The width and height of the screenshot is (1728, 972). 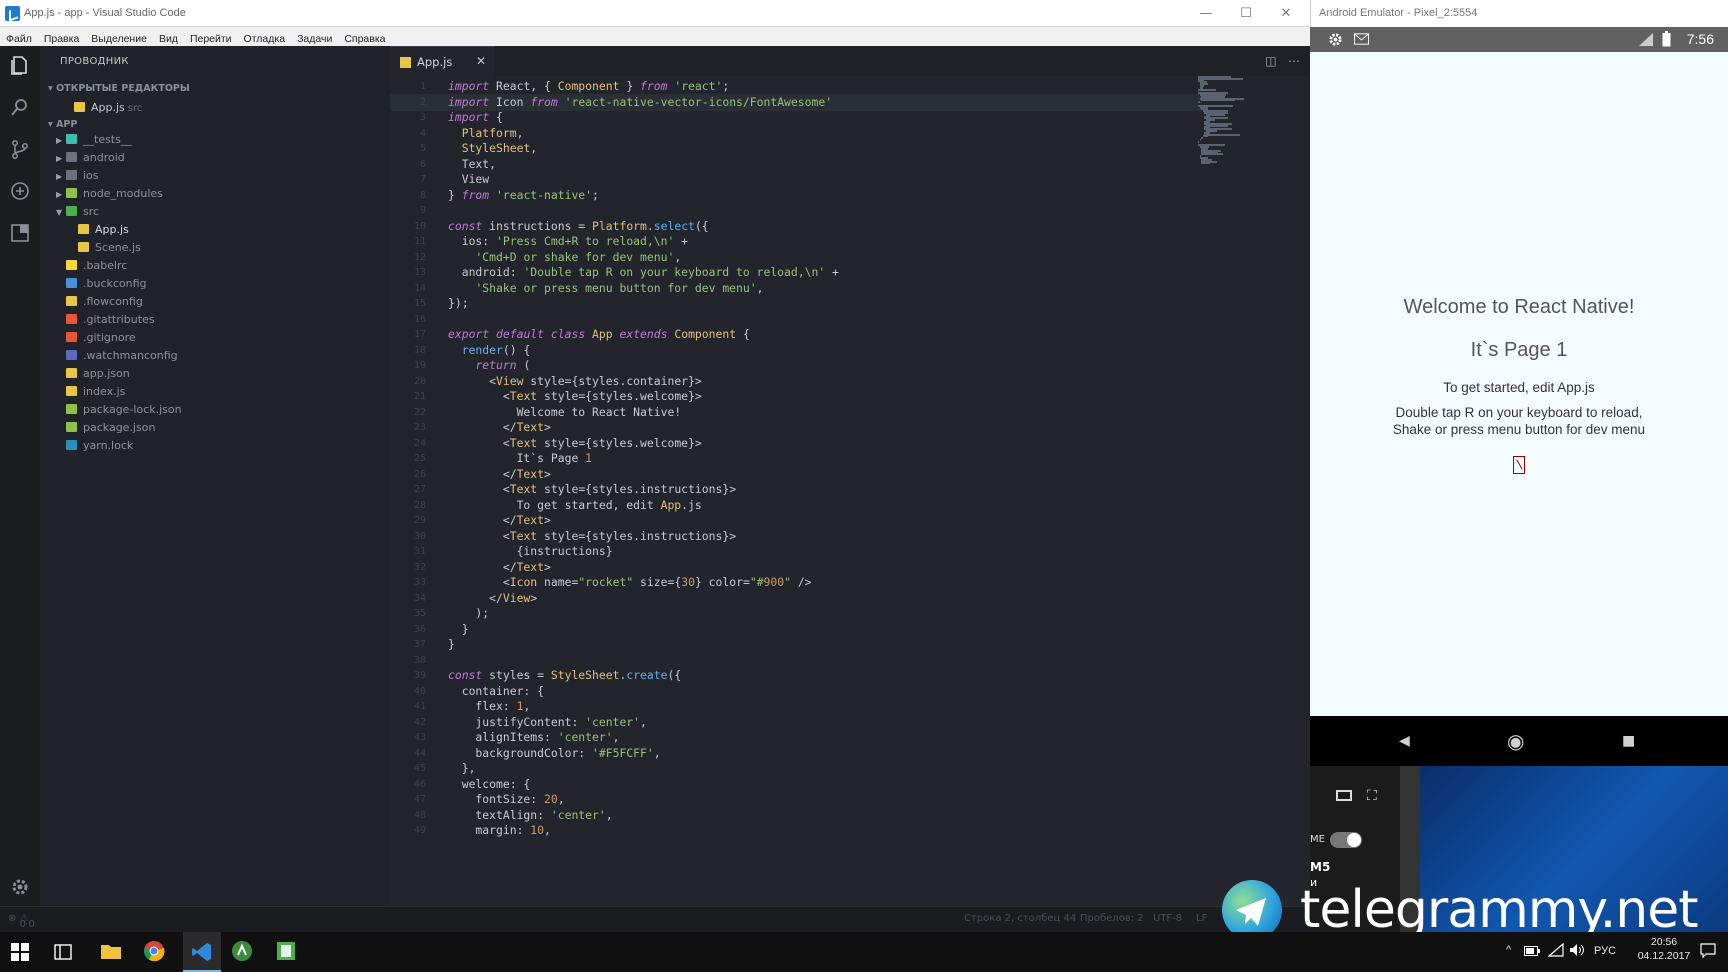 I want to click on split-editor-icon: ◫, so click(x=1270, y=61).